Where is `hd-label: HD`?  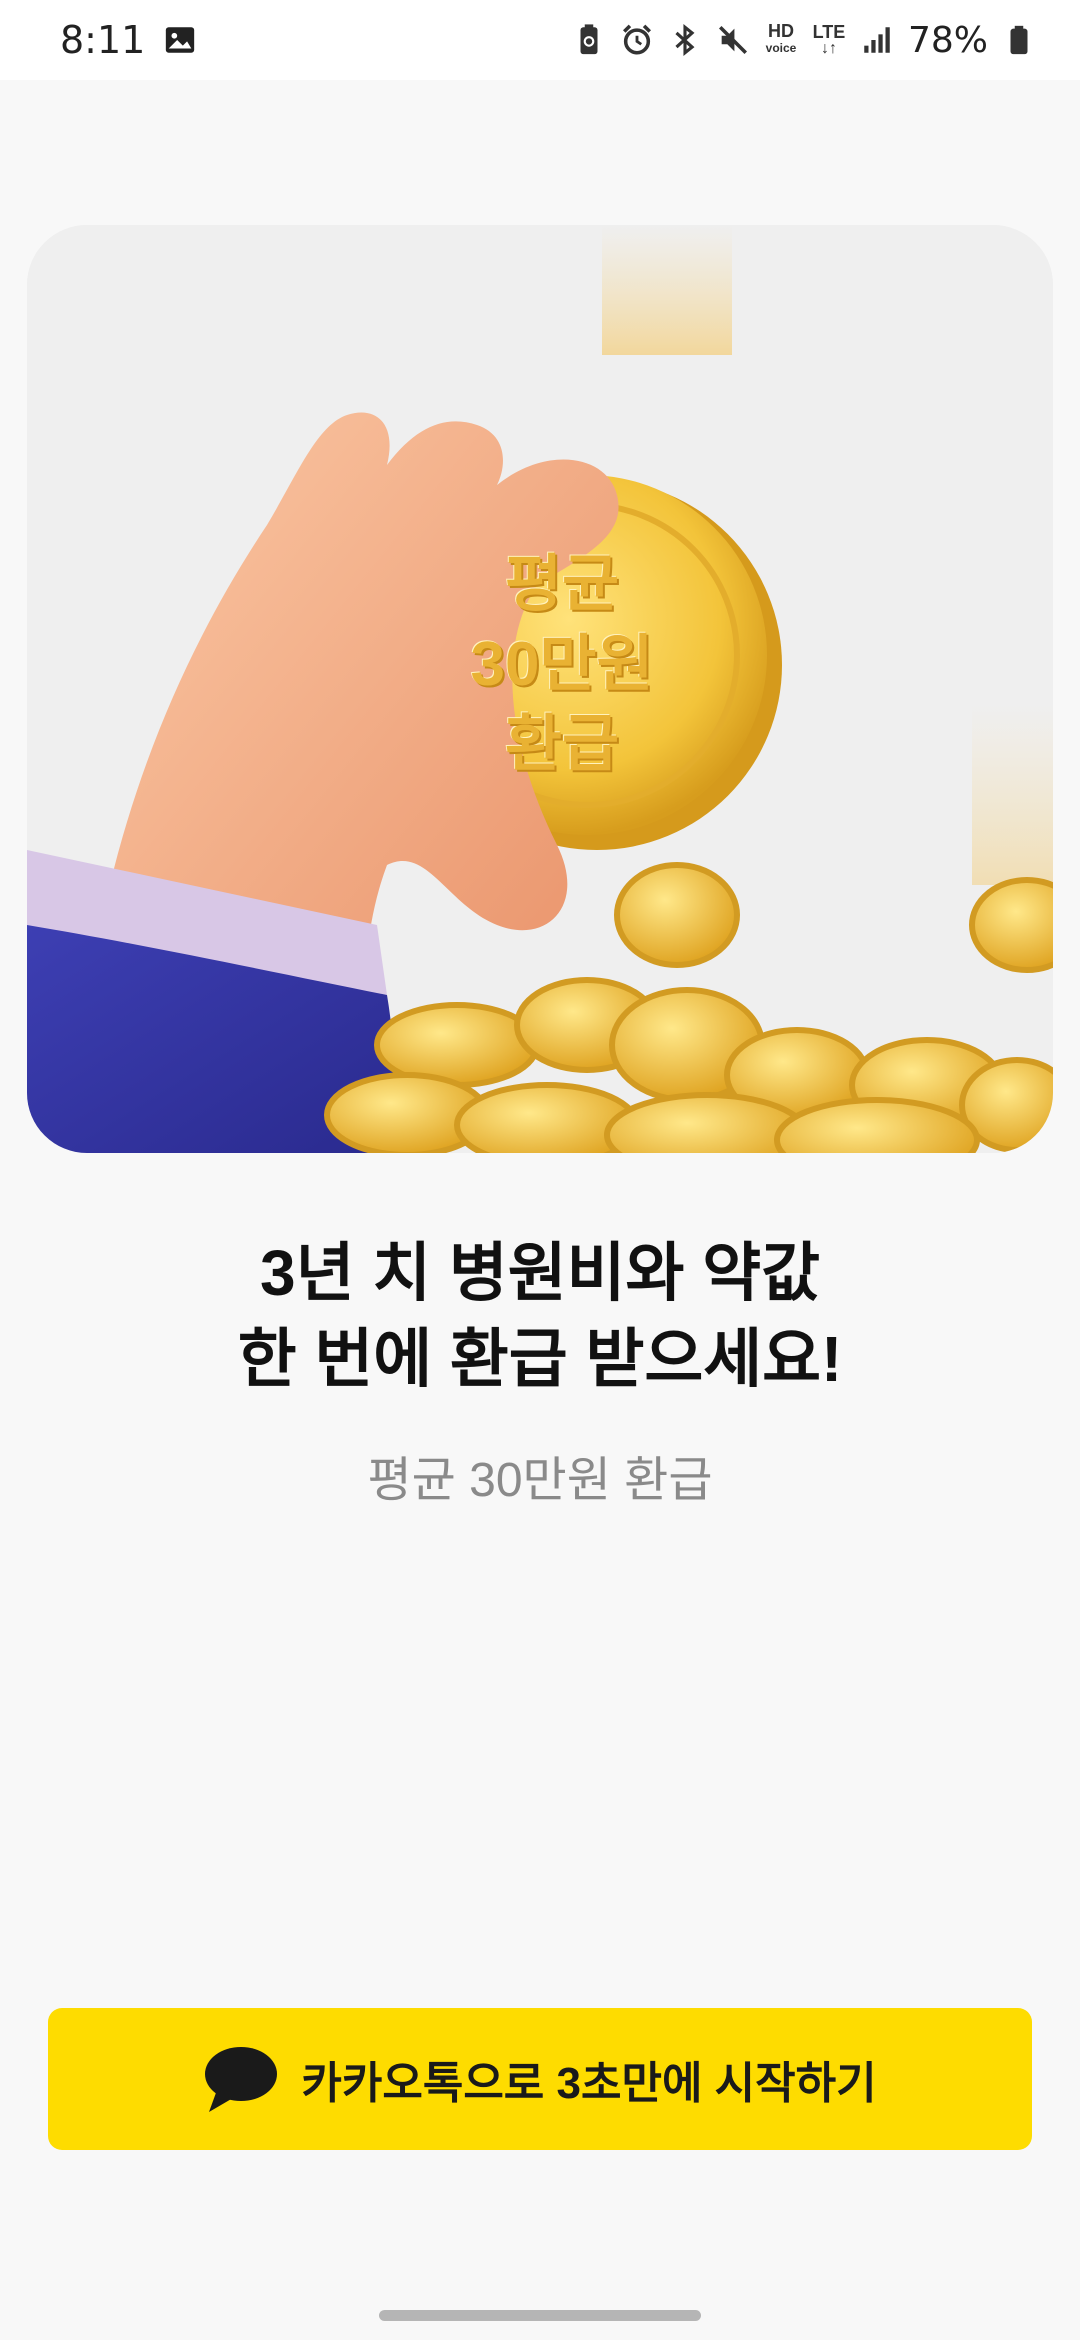
hd-label: HD is located at coordinates (780, 31).